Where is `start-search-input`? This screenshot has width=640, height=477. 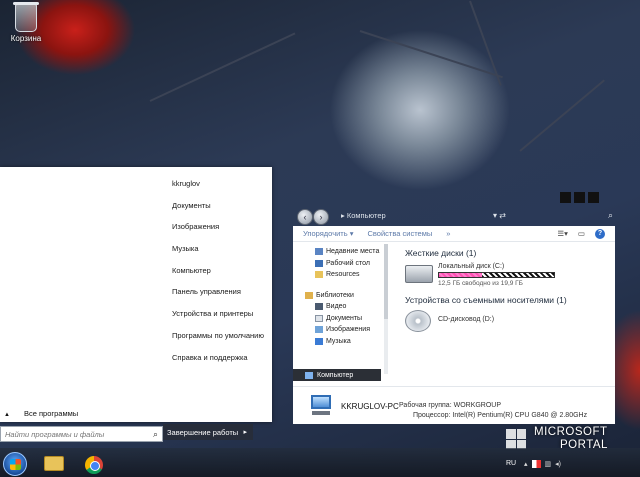
start-search-input is located at coordinates (79, 434).